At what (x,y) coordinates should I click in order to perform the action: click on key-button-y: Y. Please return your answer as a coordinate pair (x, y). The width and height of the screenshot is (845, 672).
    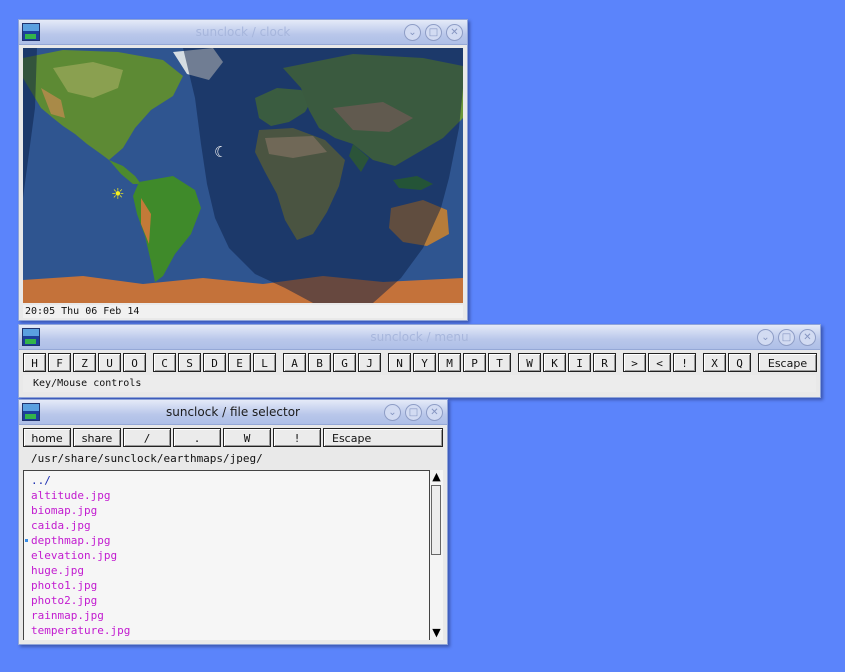
    Looking at the image, I should click on (424, 362).